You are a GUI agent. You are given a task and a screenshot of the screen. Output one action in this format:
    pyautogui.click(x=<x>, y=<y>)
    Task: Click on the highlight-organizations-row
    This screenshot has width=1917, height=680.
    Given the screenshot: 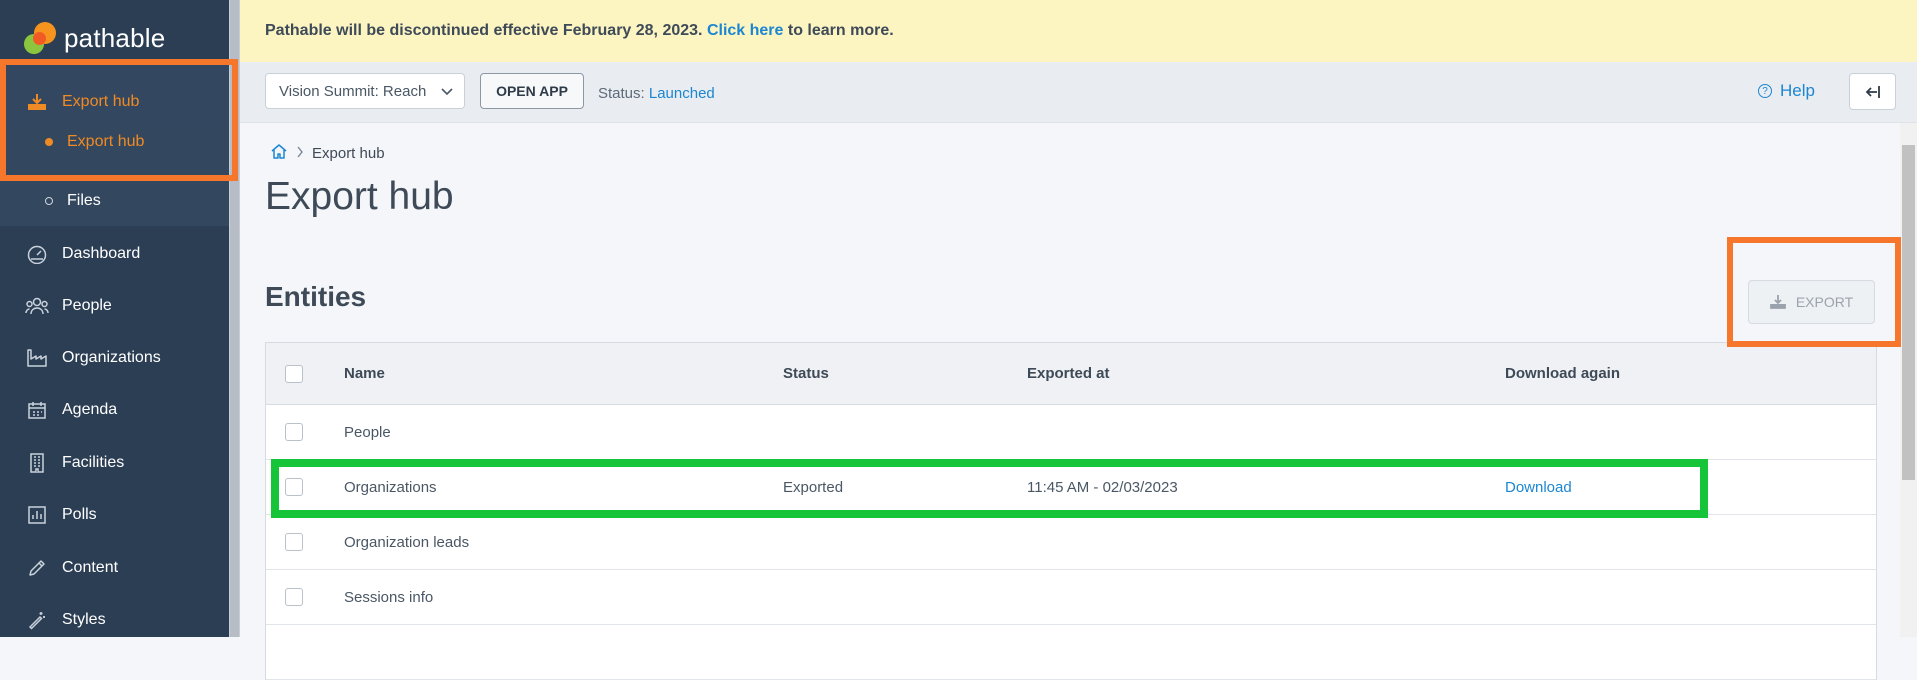 What is the action you would take?
    pyautogui.click(x=989, y=488)
    